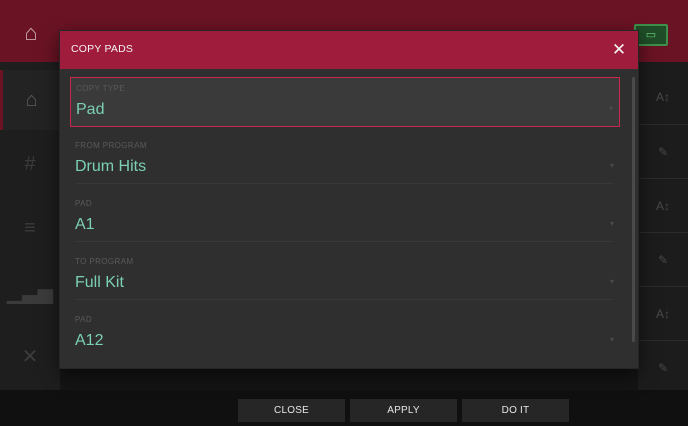 Image resolution: width=688 pixels, height=426 pixels. Describe the element at coordinates (403, 410) in the screenshot. I see `apply-button: APPLY` at that location.